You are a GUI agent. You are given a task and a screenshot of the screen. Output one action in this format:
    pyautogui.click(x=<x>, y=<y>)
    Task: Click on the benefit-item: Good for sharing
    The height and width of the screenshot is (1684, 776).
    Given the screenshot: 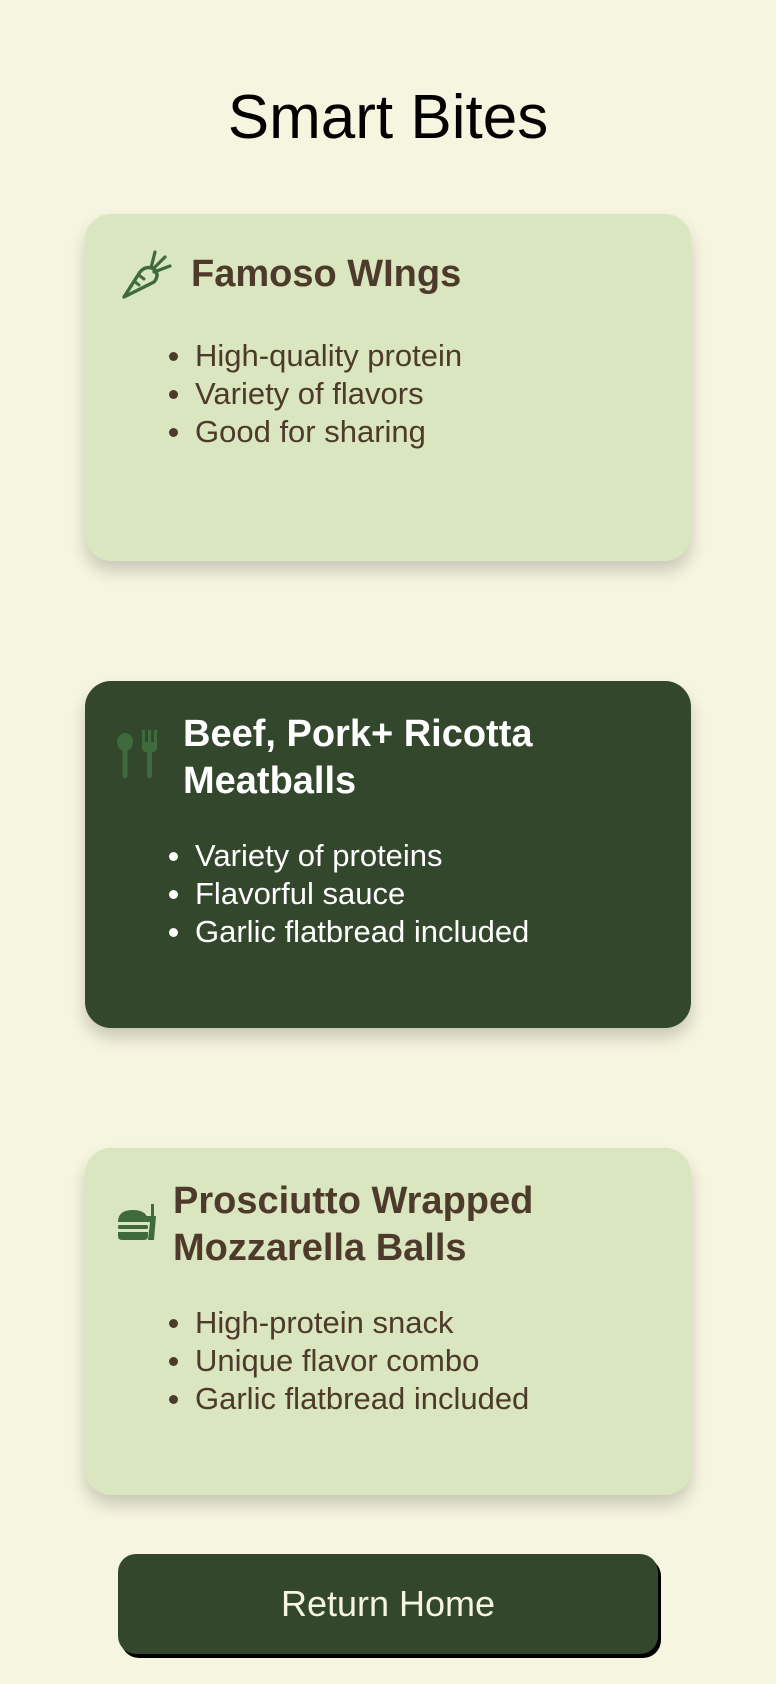 What is the action you would take?
    pyautogui.click(x=315, y=432)
    